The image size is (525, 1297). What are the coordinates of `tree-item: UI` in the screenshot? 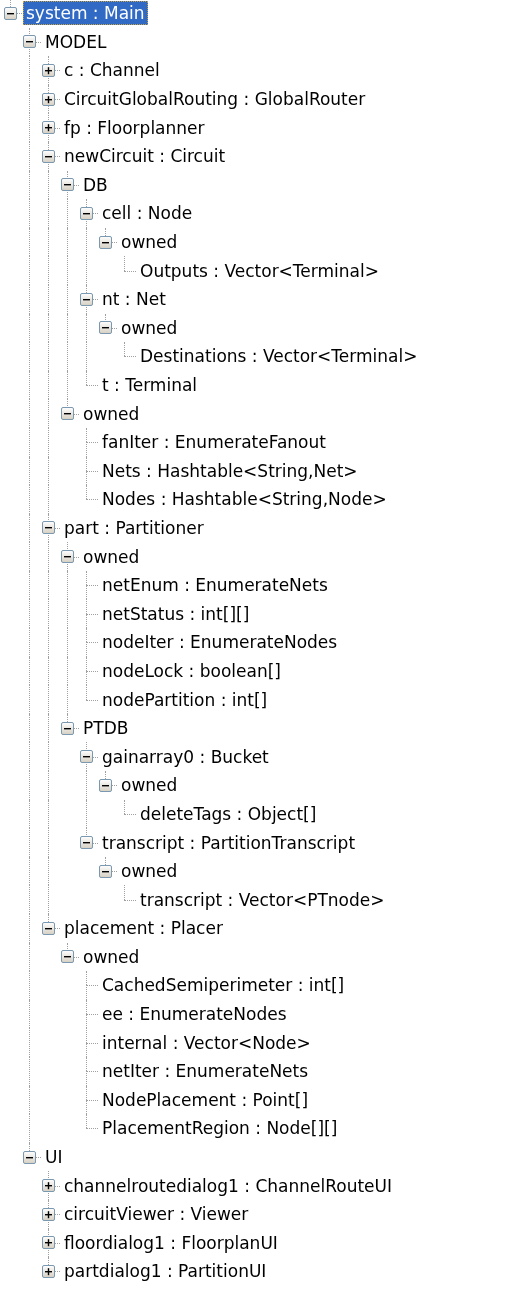 It's located at (54, 1157).